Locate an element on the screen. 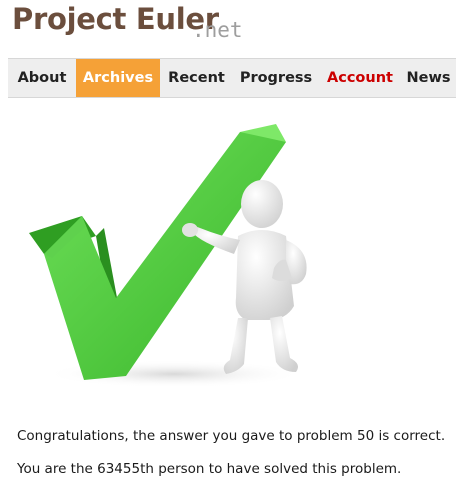  nav-recent: Recent is located at coordinates (196, 78).